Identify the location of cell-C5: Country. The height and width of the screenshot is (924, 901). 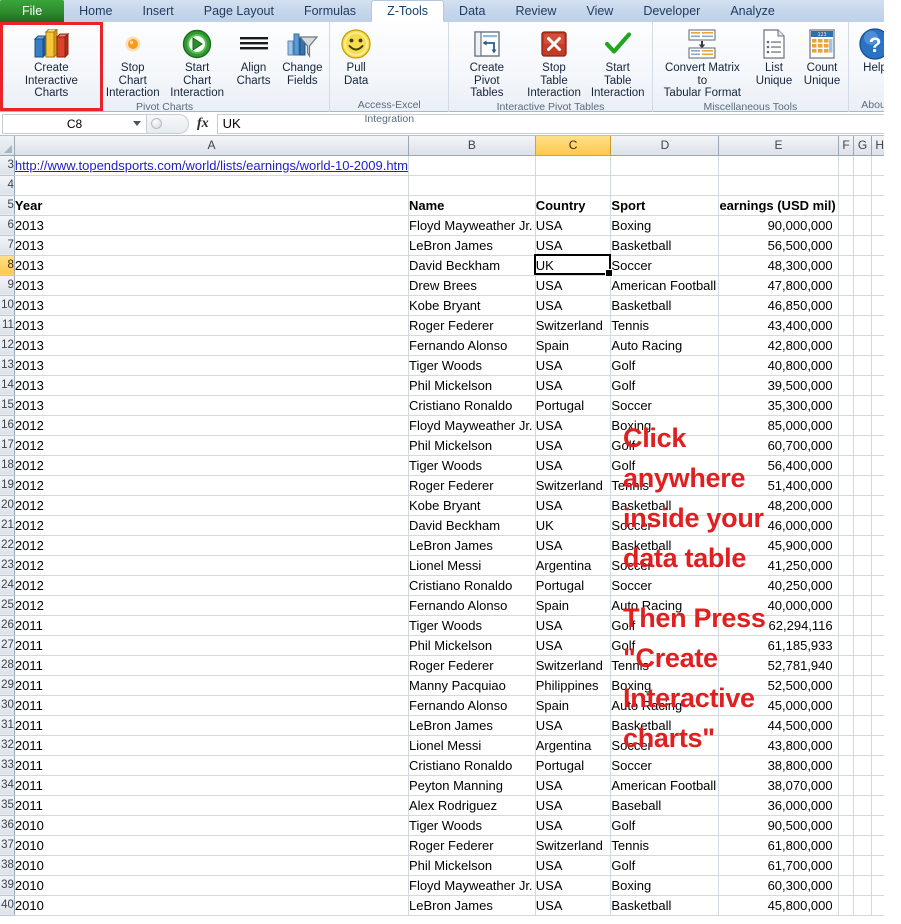
(573, 205).